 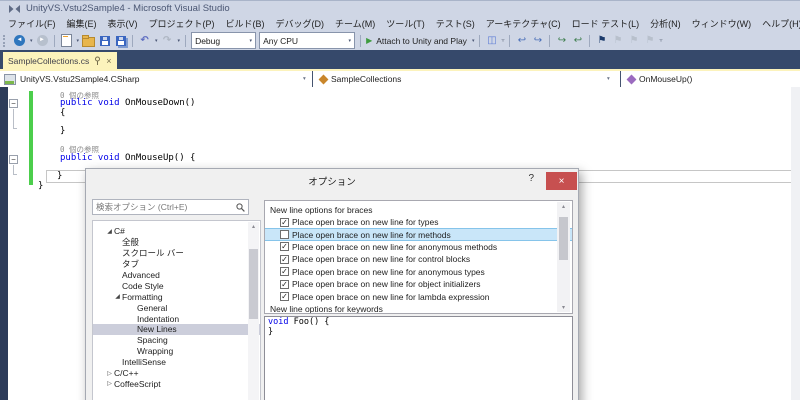 I want to click on member-dropdown: OnMouseUp(), so click(x=659, y=79).